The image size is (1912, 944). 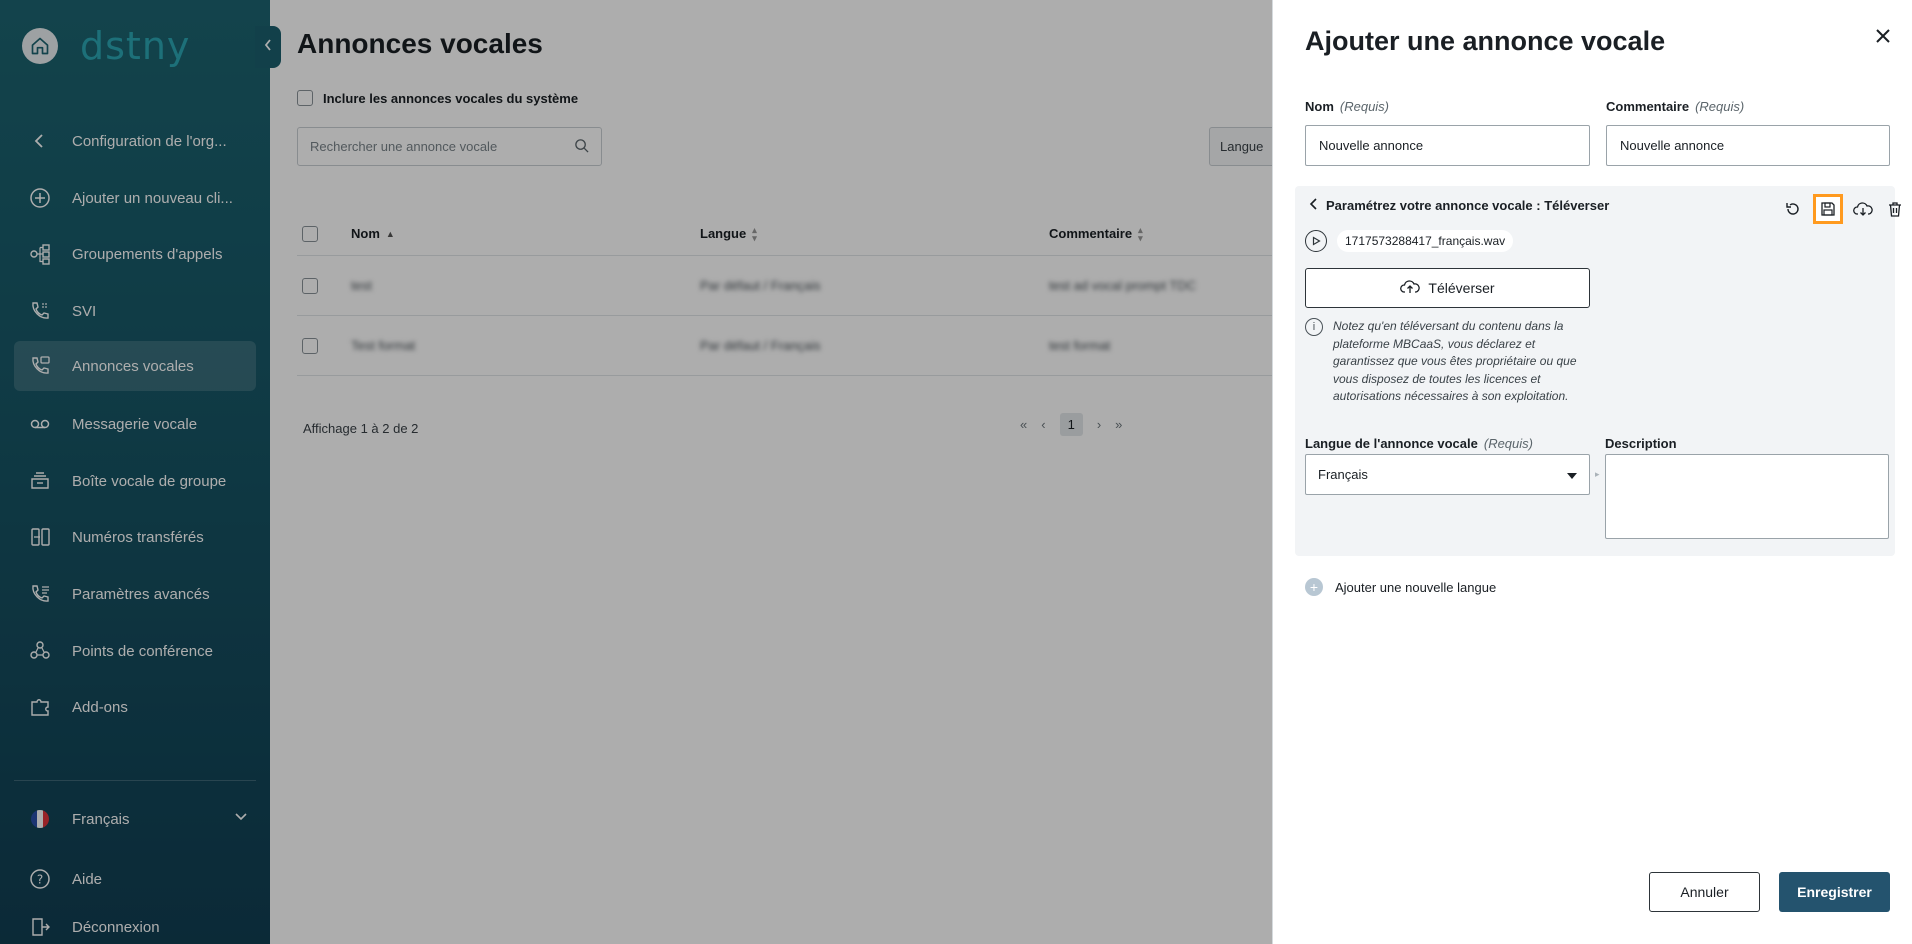 I want to click on cloud-upload-icon, so click(x=1410, y=288).